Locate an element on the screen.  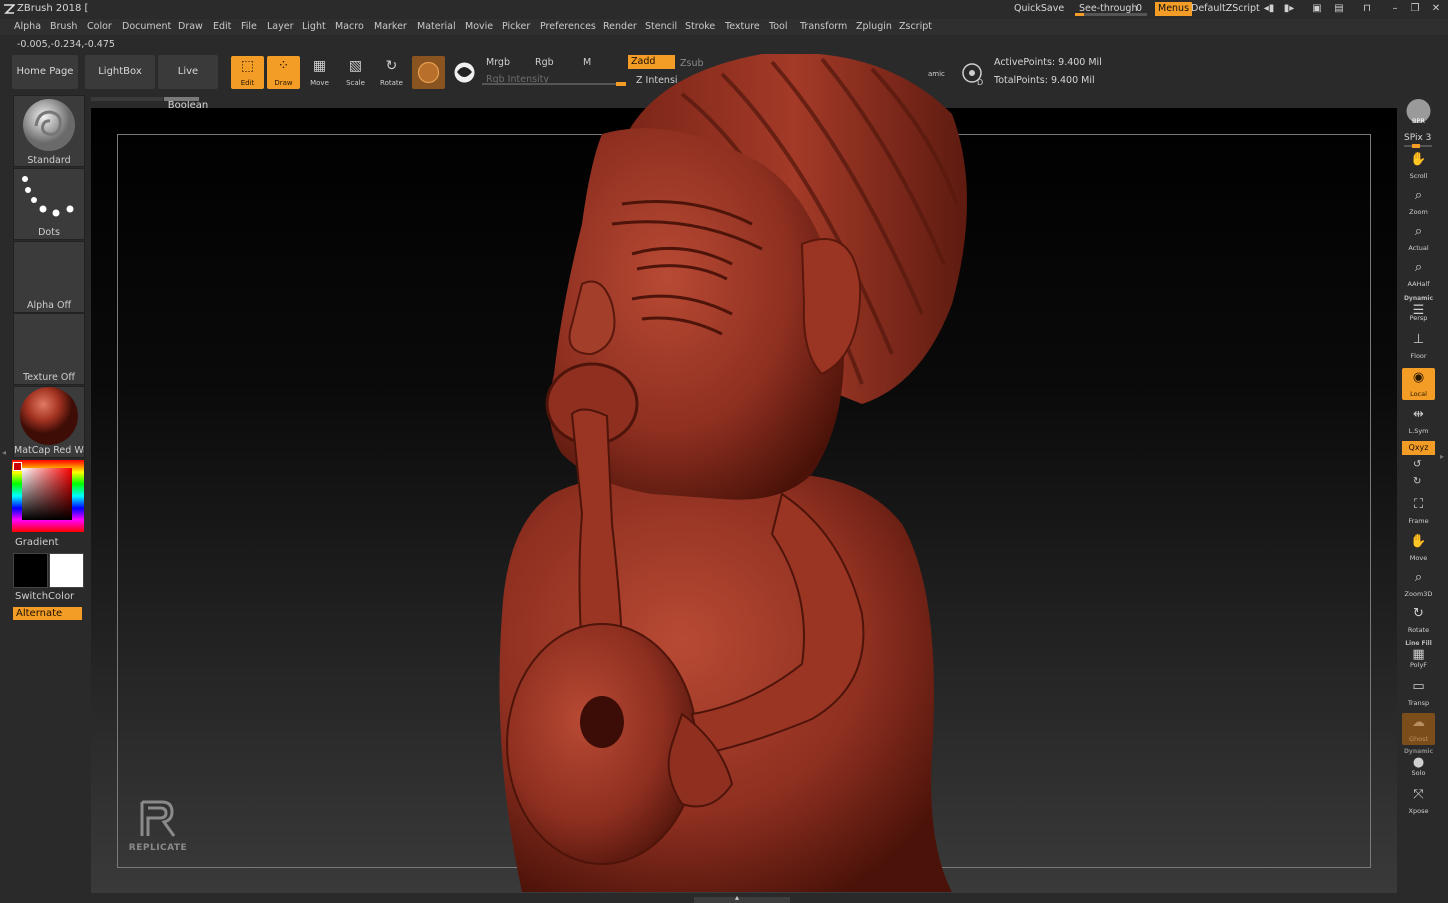
stroke-selector: Dots is located at coordinates (49, 204).